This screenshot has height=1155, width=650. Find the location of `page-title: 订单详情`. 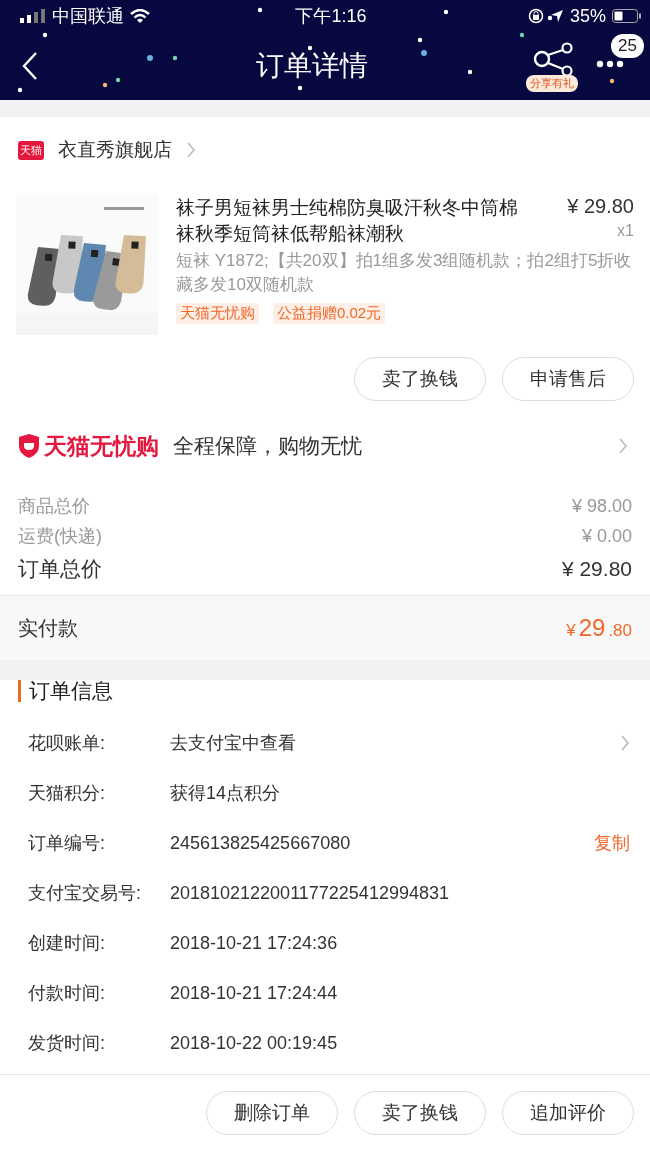

page-title: 订单详情 is located at coordinates (312, 66).